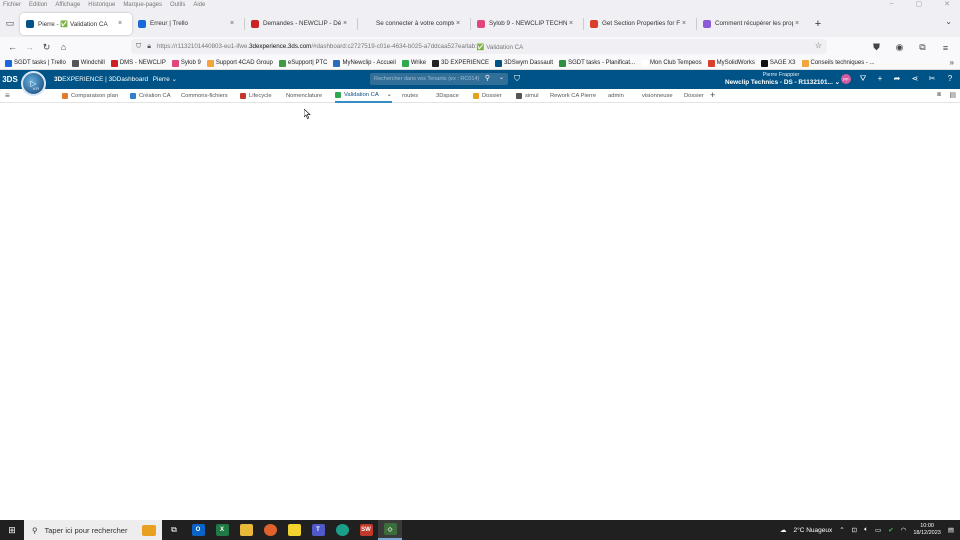  I want to click on browser-tab: Demandes - NEWCLIP - Déplo×, so click(301, 24).